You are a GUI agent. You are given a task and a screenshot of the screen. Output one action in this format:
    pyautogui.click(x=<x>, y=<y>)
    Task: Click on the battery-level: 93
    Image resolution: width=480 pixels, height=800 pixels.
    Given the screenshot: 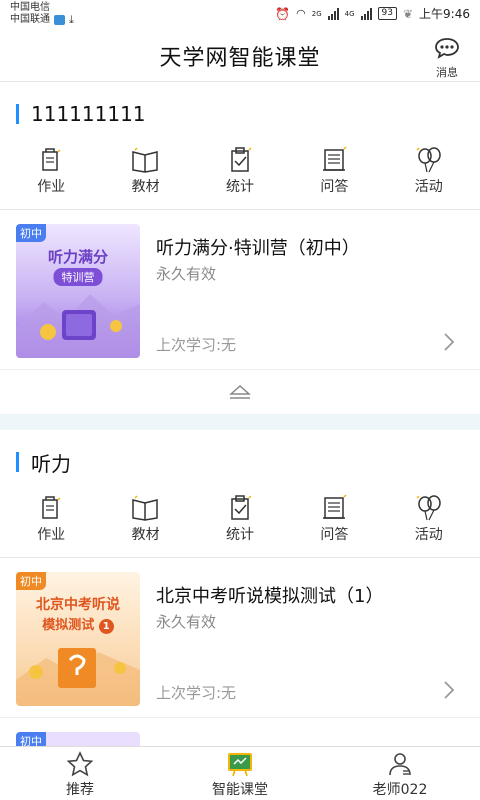 What is the action you would take?
    pyautogui.click(x=387, y=13)
    